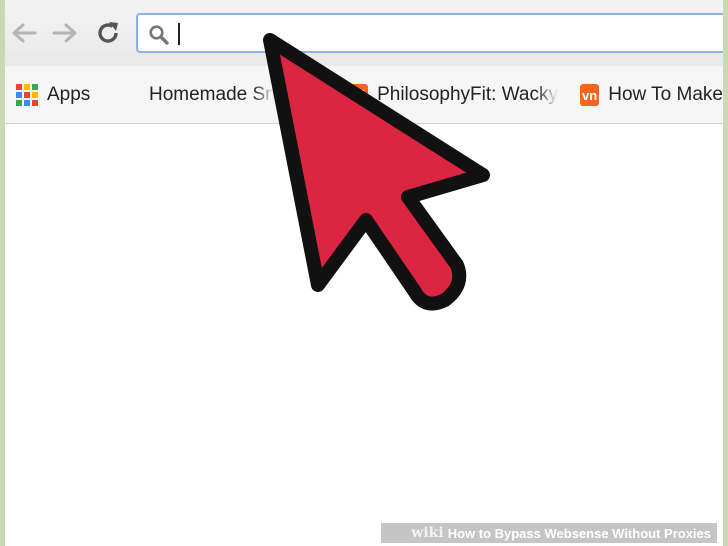 This screenshot has width=728, height=546. Describe the element at coordinates (427, 533) in the screenshot. I see `watermark-brand: wiki` at that location.